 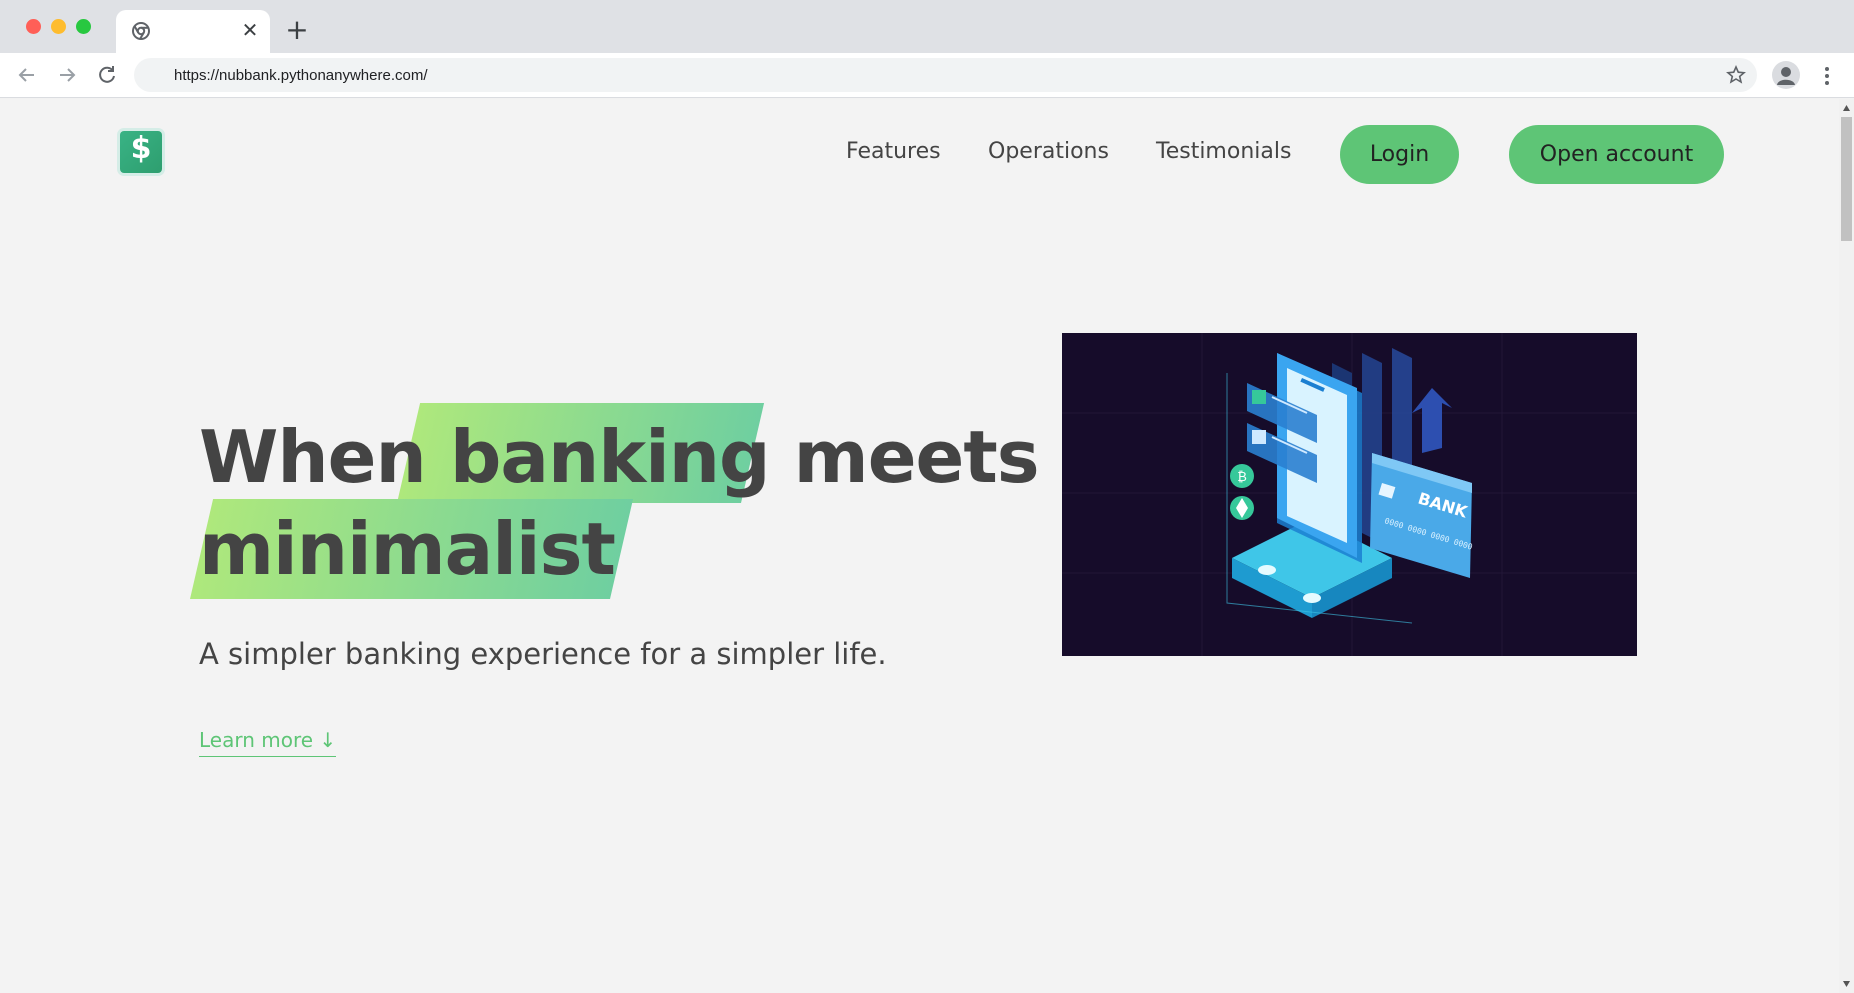 What do you see at coordinates (141, 31) in the screenshot?
I see `chrome-favicon-icon` at bounding box center [141, 31].